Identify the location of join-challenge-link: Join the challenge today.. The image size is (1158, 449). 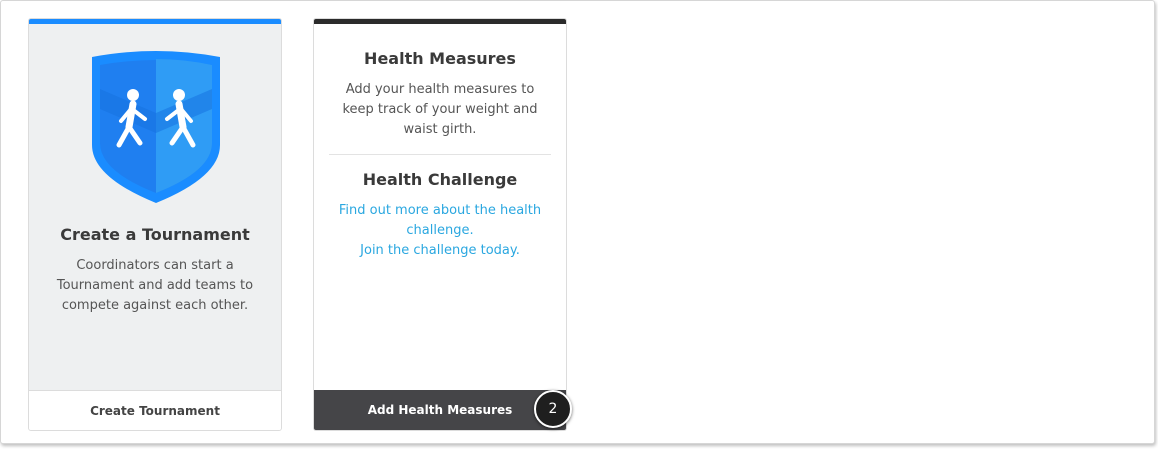
(440, 251).